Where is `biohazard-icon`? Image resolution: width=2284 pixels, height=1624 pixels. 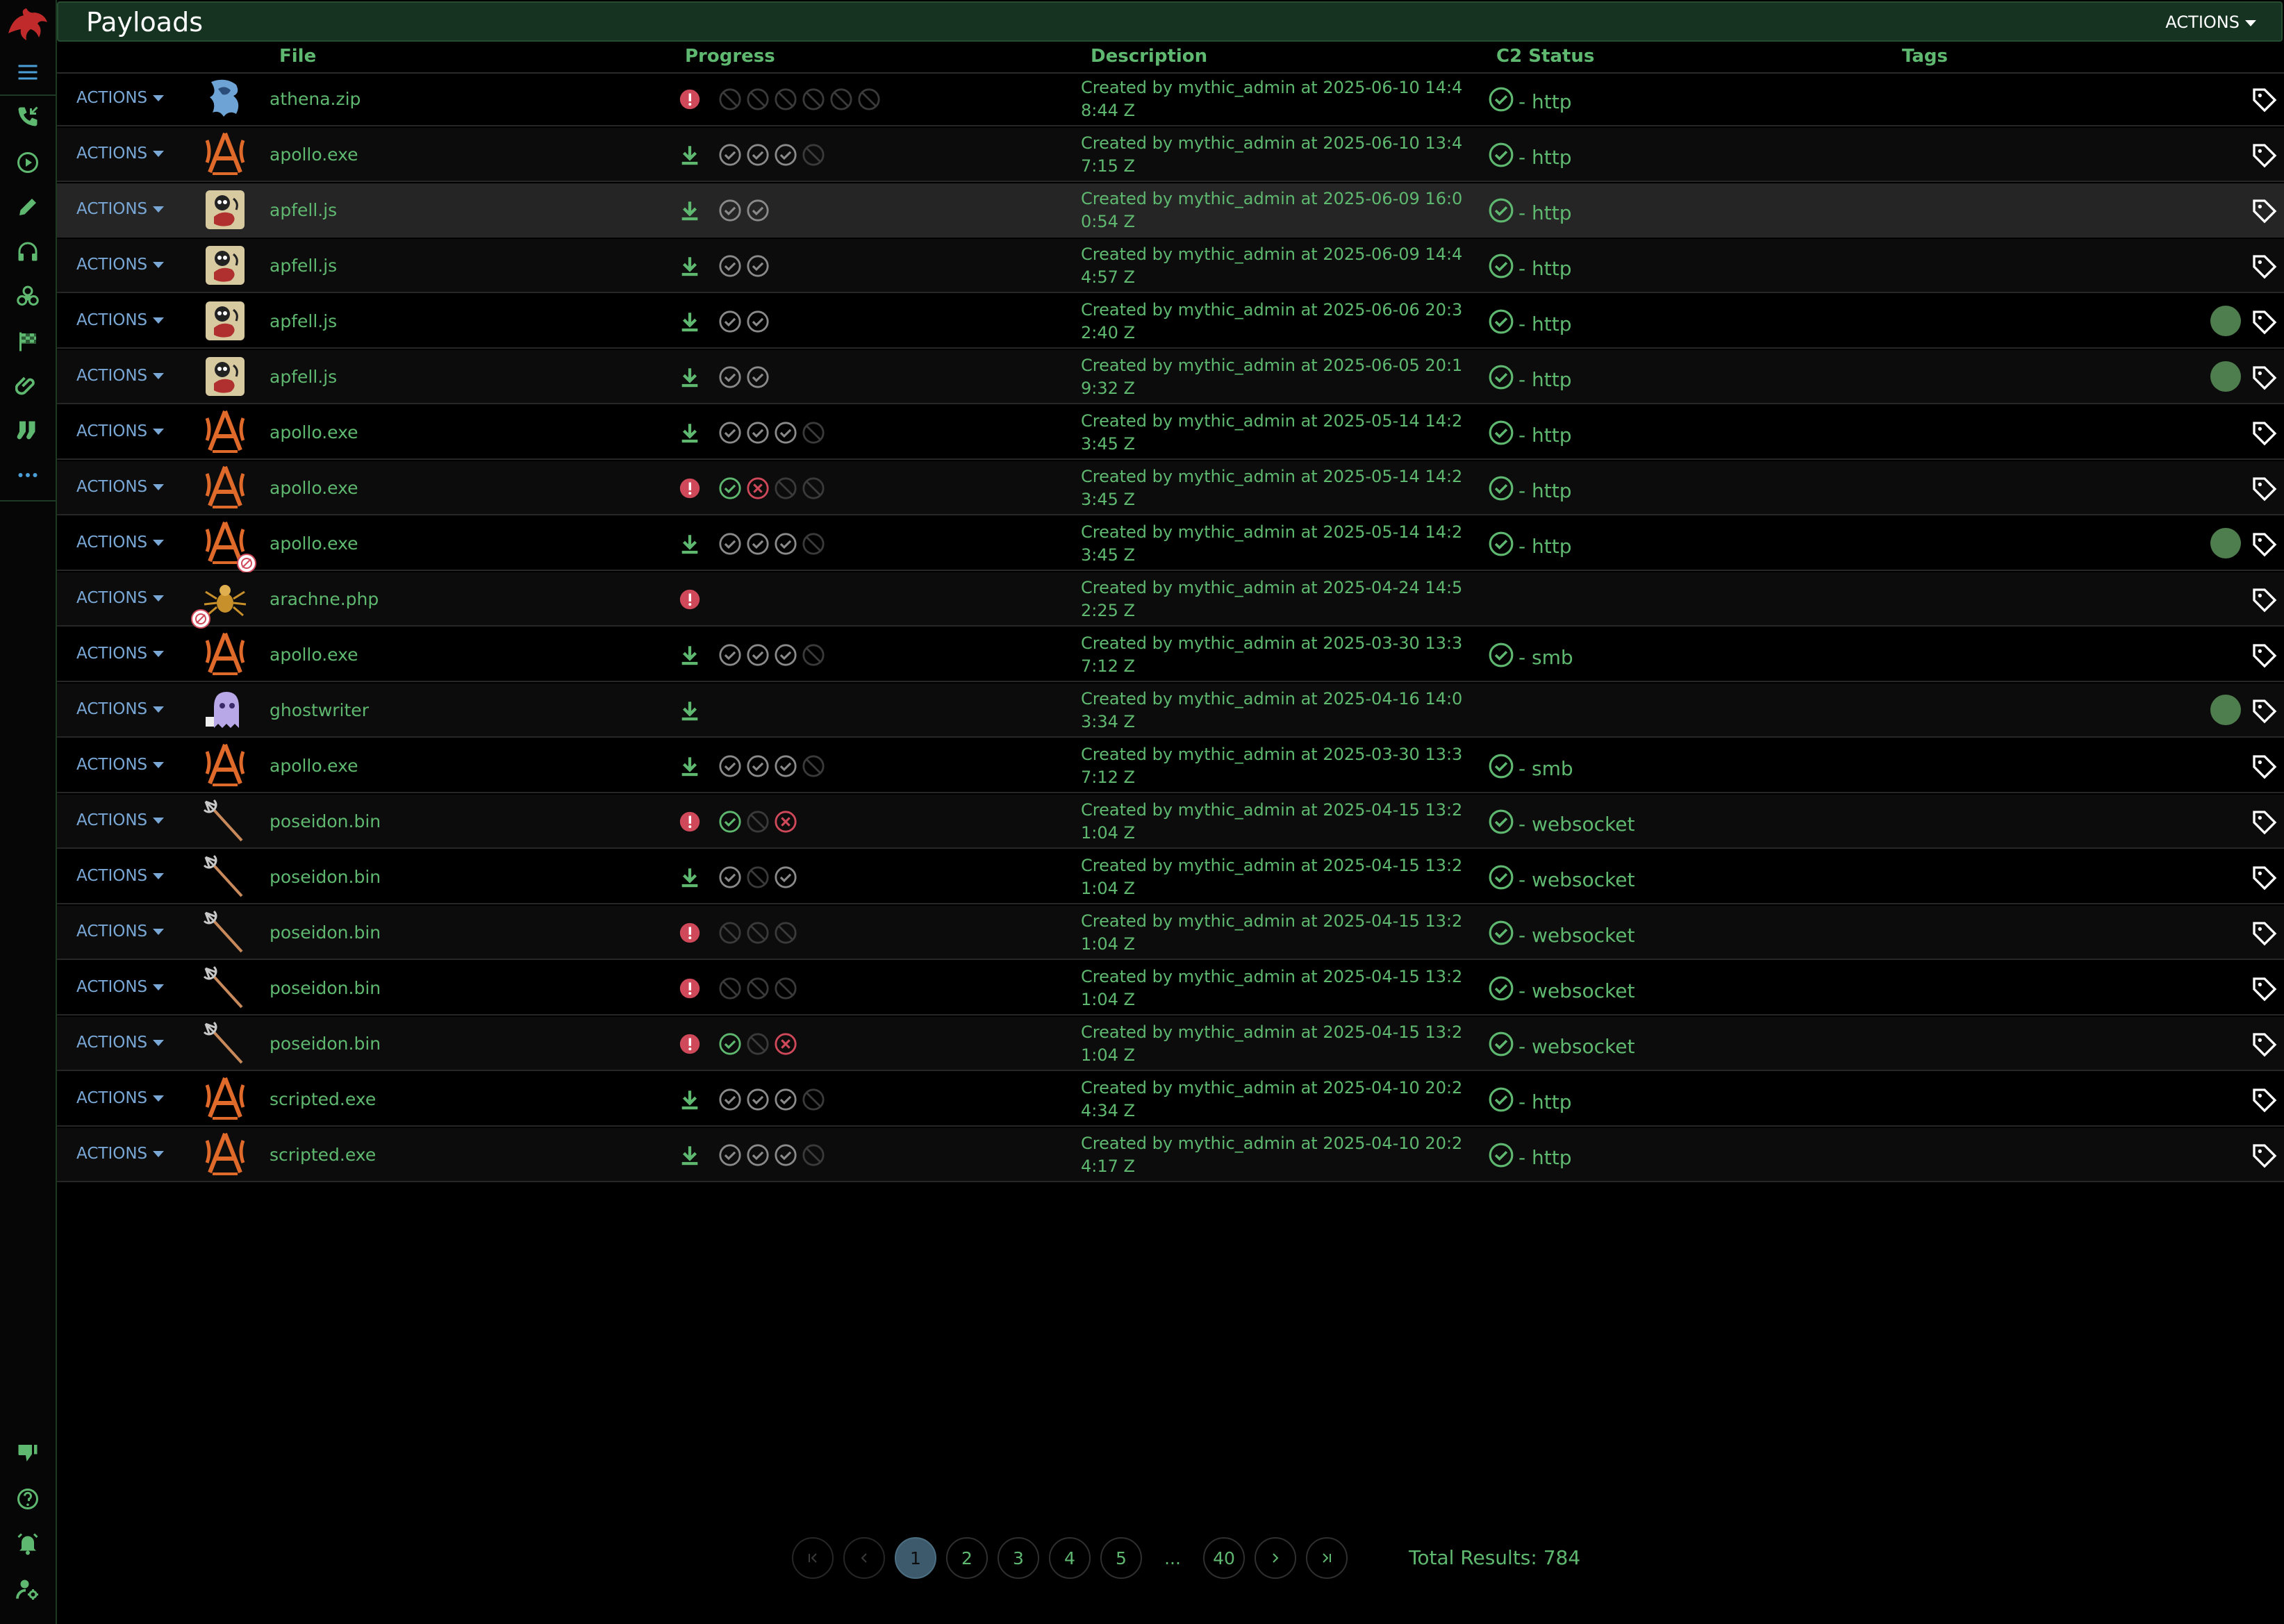
biohazard-icon is located at coordinates (27, 298).